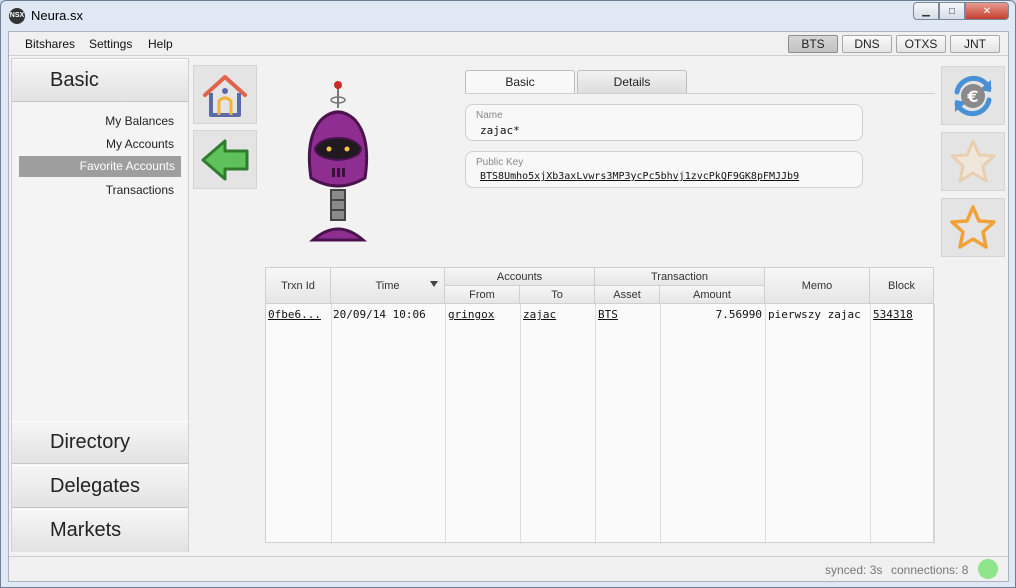 The image size is (1016, 588). What do you see at coordinates (700, 93) in the screenshot?
I see `tab-divider` at bounding box center [700, 93].